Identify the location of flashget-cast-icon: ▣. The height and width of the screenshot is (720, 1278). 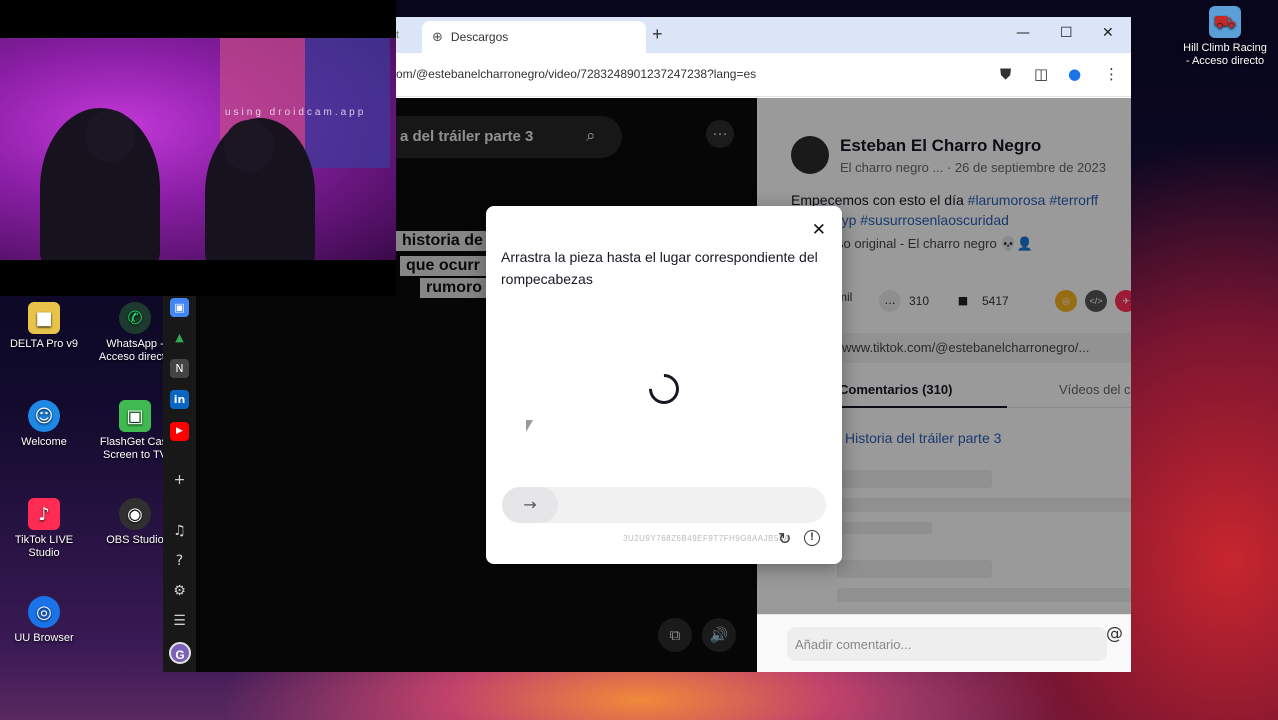
(135, 416).